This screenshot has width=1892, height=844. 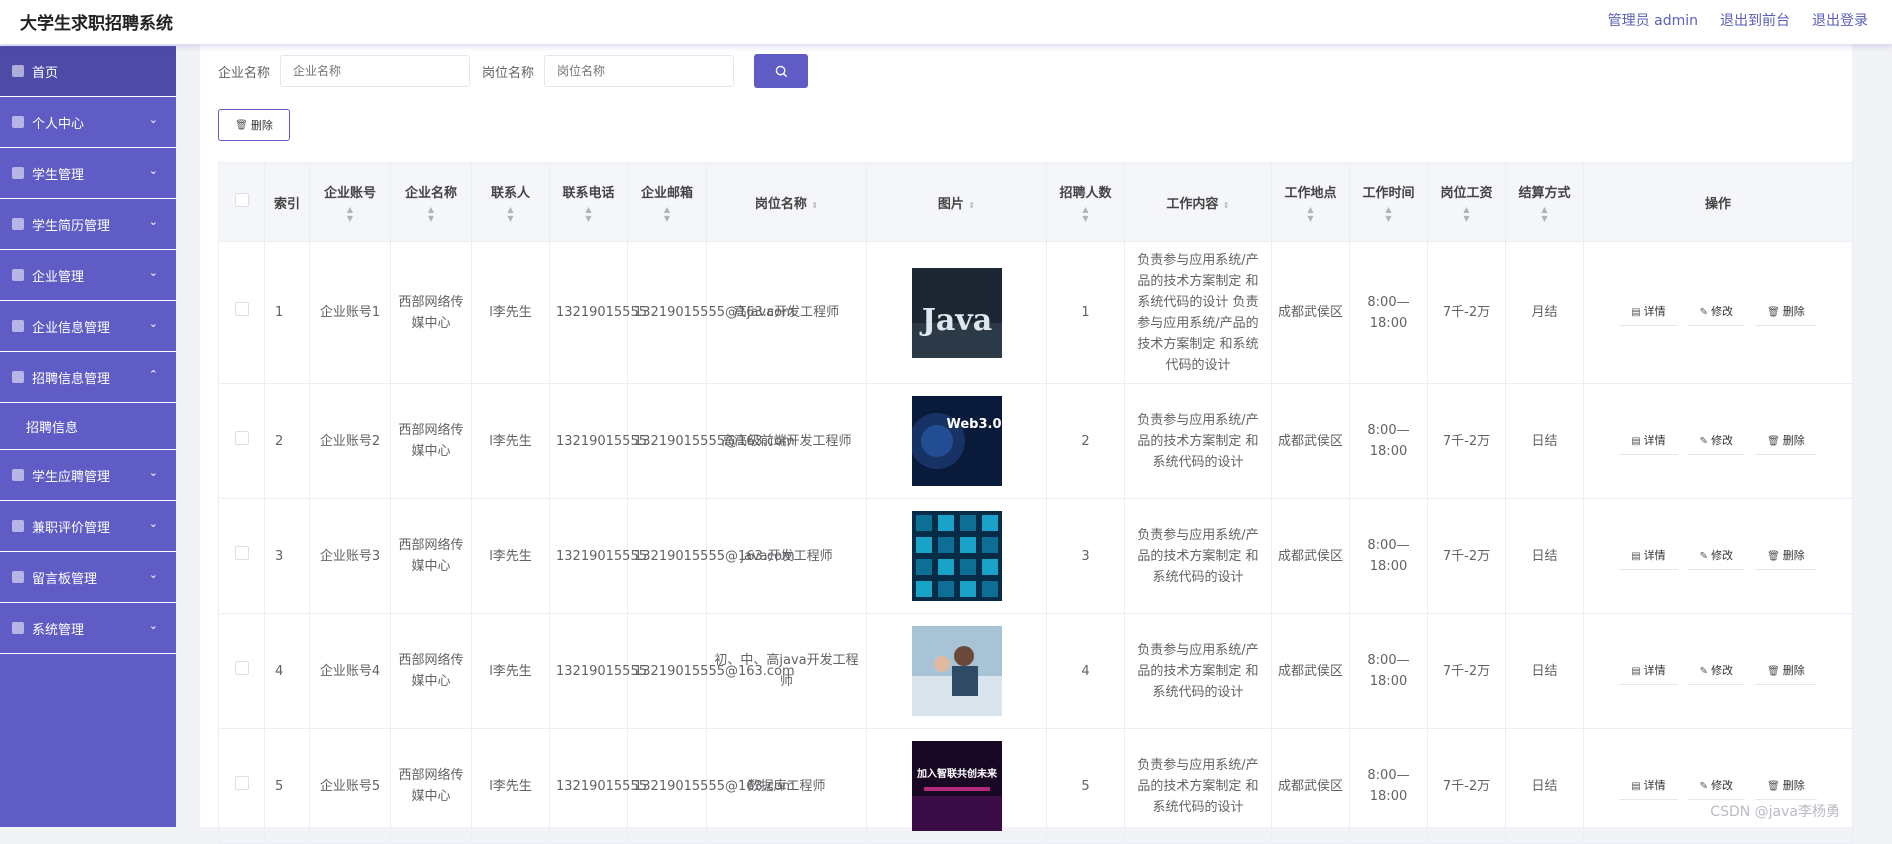 What do you see at coordinates (956, 202) in the screenshot?
I see `column-header-image: 图片 ⇕` at bounding box center [956, 202].